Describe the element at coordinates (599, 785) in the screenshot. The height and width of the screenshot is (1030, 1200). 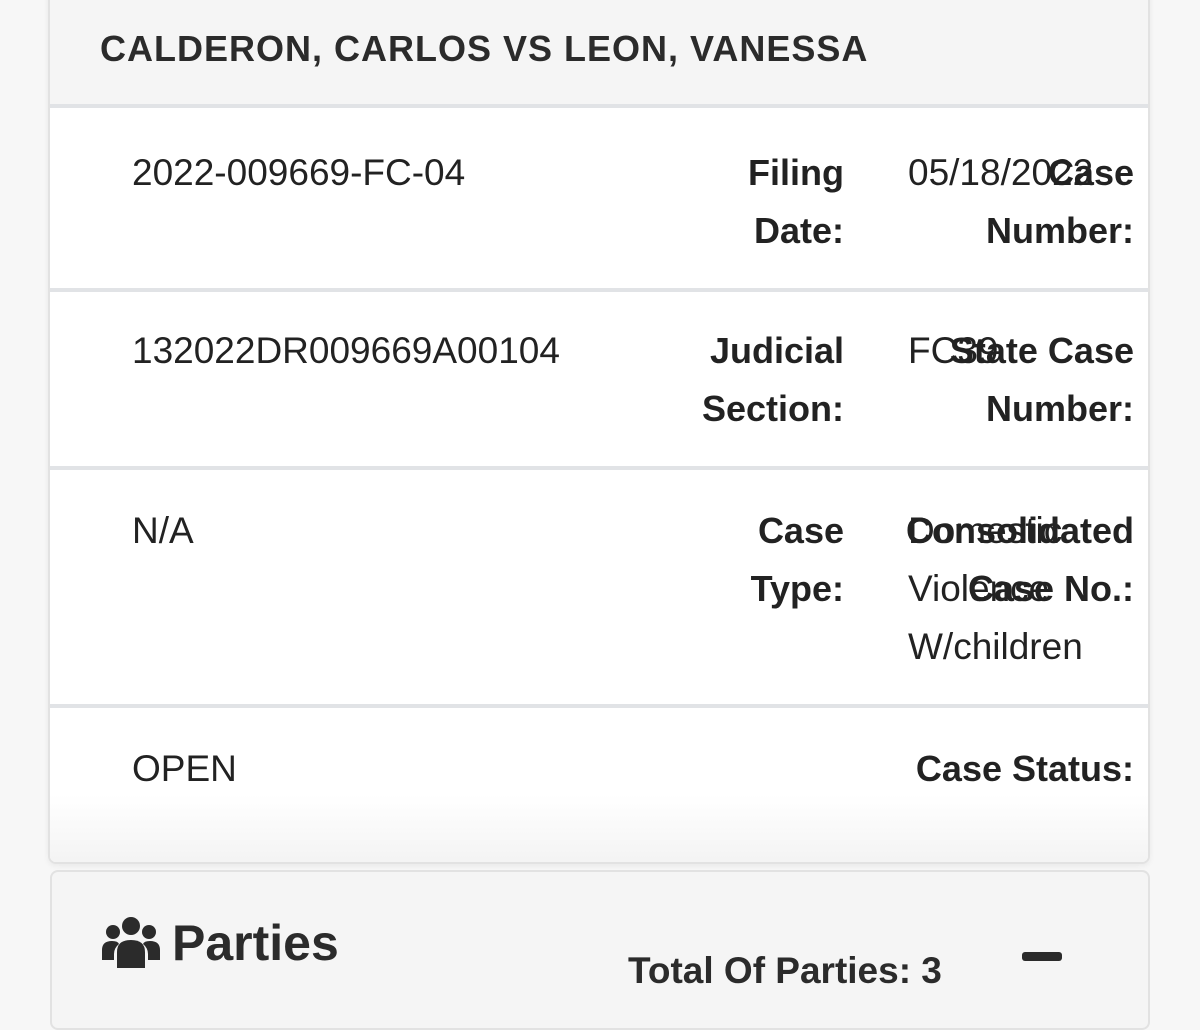
I see `details-row: Case Status: OPEN` at that location.